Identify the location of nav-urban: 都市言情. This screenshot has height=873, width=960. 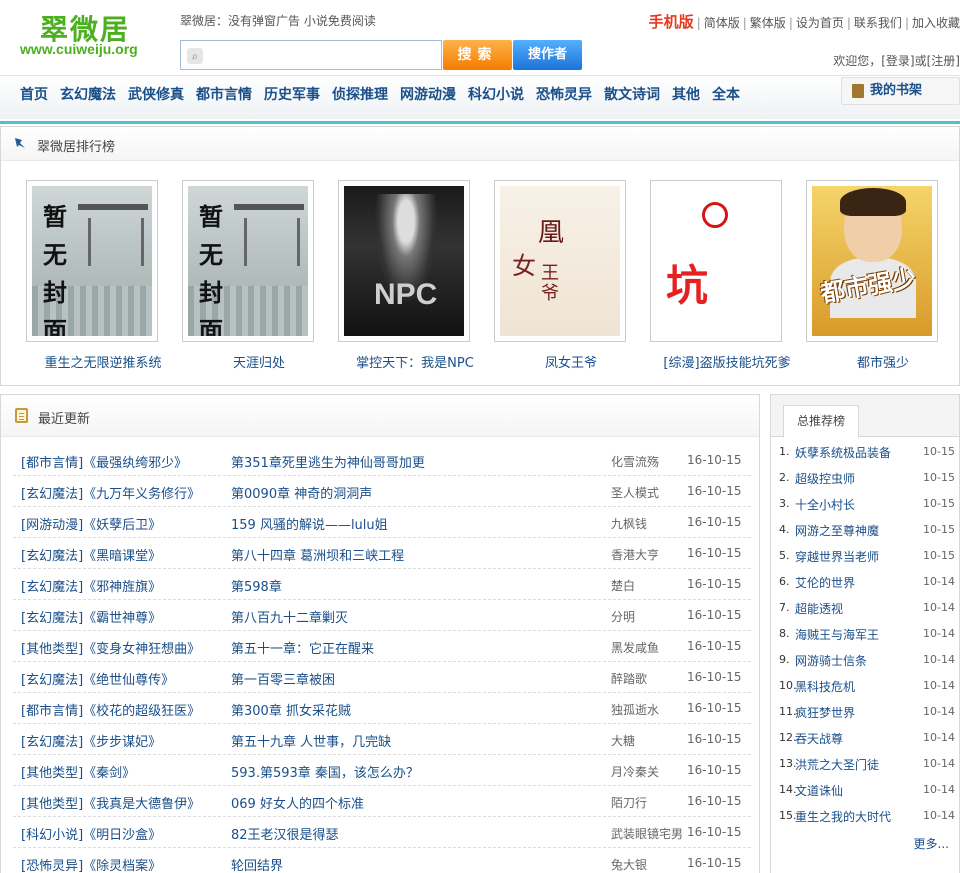
(224, 97).